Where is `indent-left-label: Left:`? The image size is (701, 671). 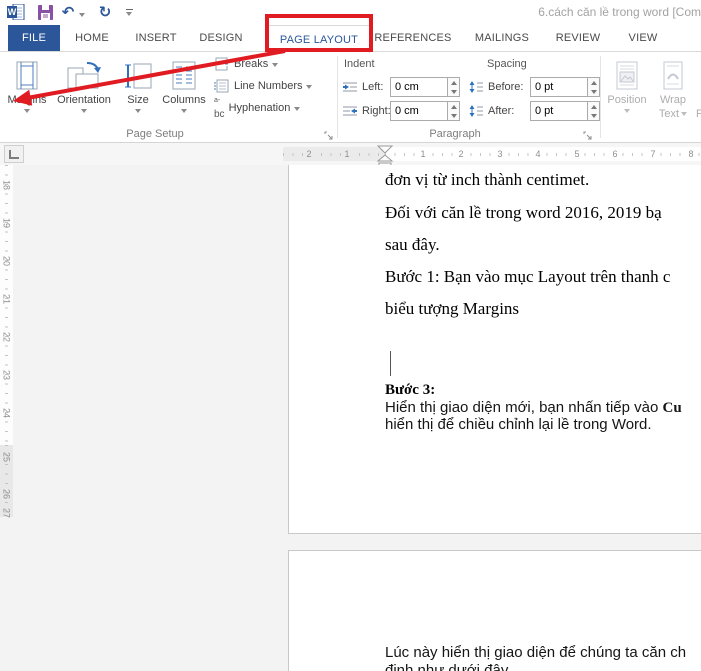
indent-left-label: Left: is located at coordinates (373, 87).